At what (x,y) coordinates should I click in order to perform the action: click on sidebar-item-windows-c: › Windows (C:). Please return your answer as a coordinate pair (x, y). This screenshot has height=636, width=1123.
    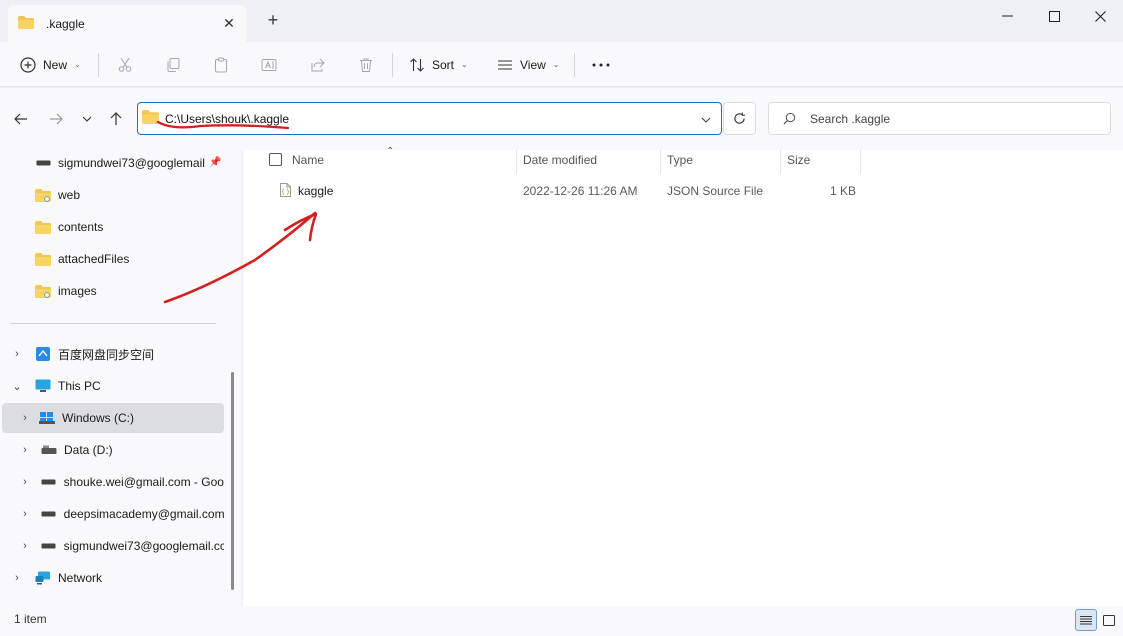
    Looking at the image, I should click on (113, 418).